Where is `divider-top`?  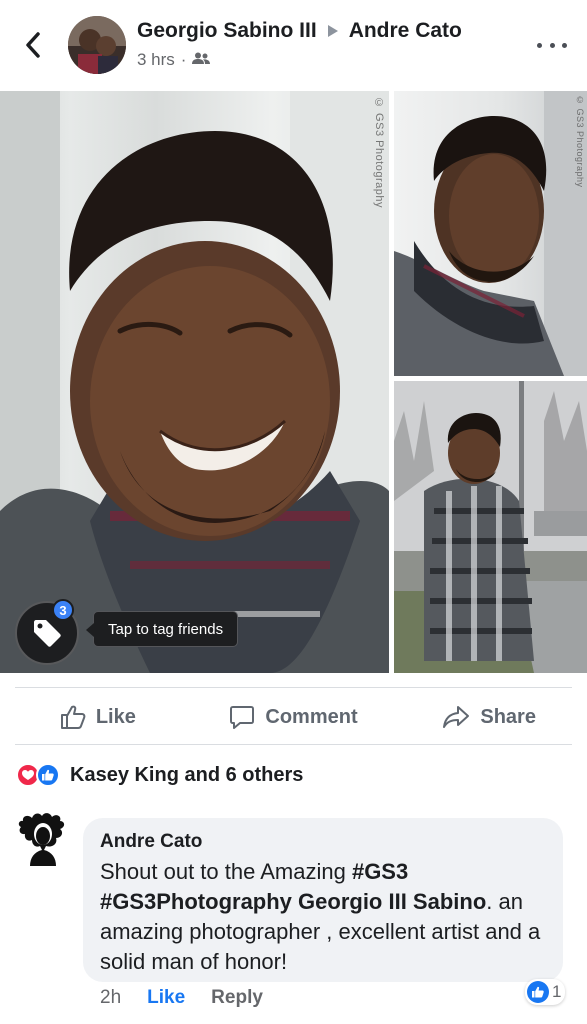 divider-top is located at coordinates (293, 687).